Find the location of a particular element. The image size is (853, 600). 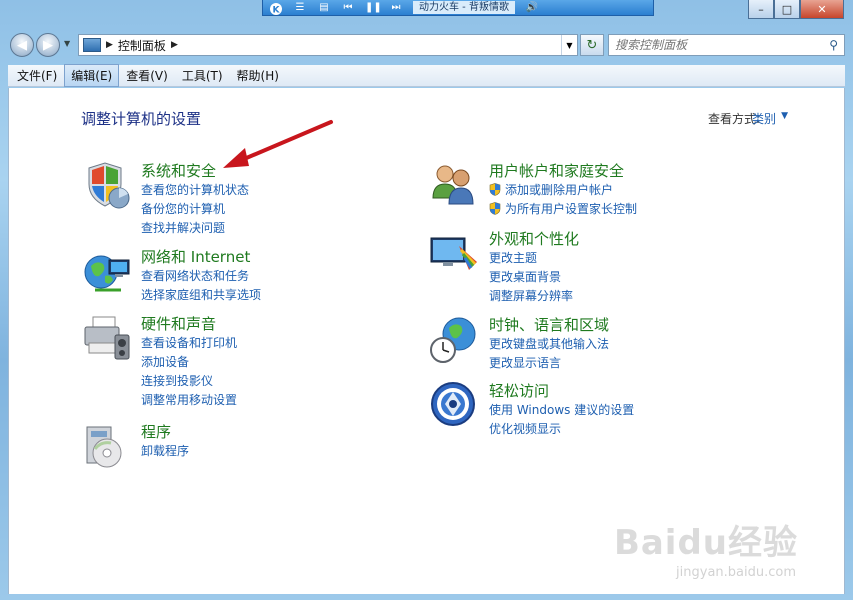

back-button: ◀ is located at coordinates (22, 45).